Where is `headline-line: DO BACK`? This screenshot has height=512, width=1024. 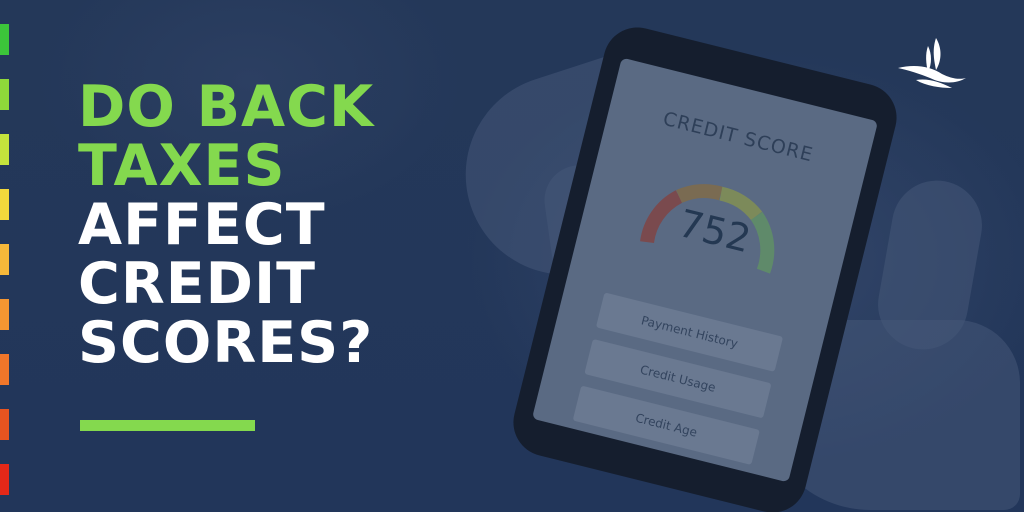 headline-line: DO BACK is located at coordinates (226, 107).